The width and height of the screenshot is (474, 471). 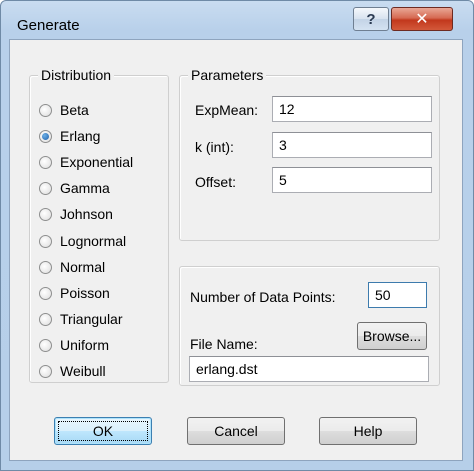 I want to click on radio-poisson: Poisson, so click(x=74, y=293).